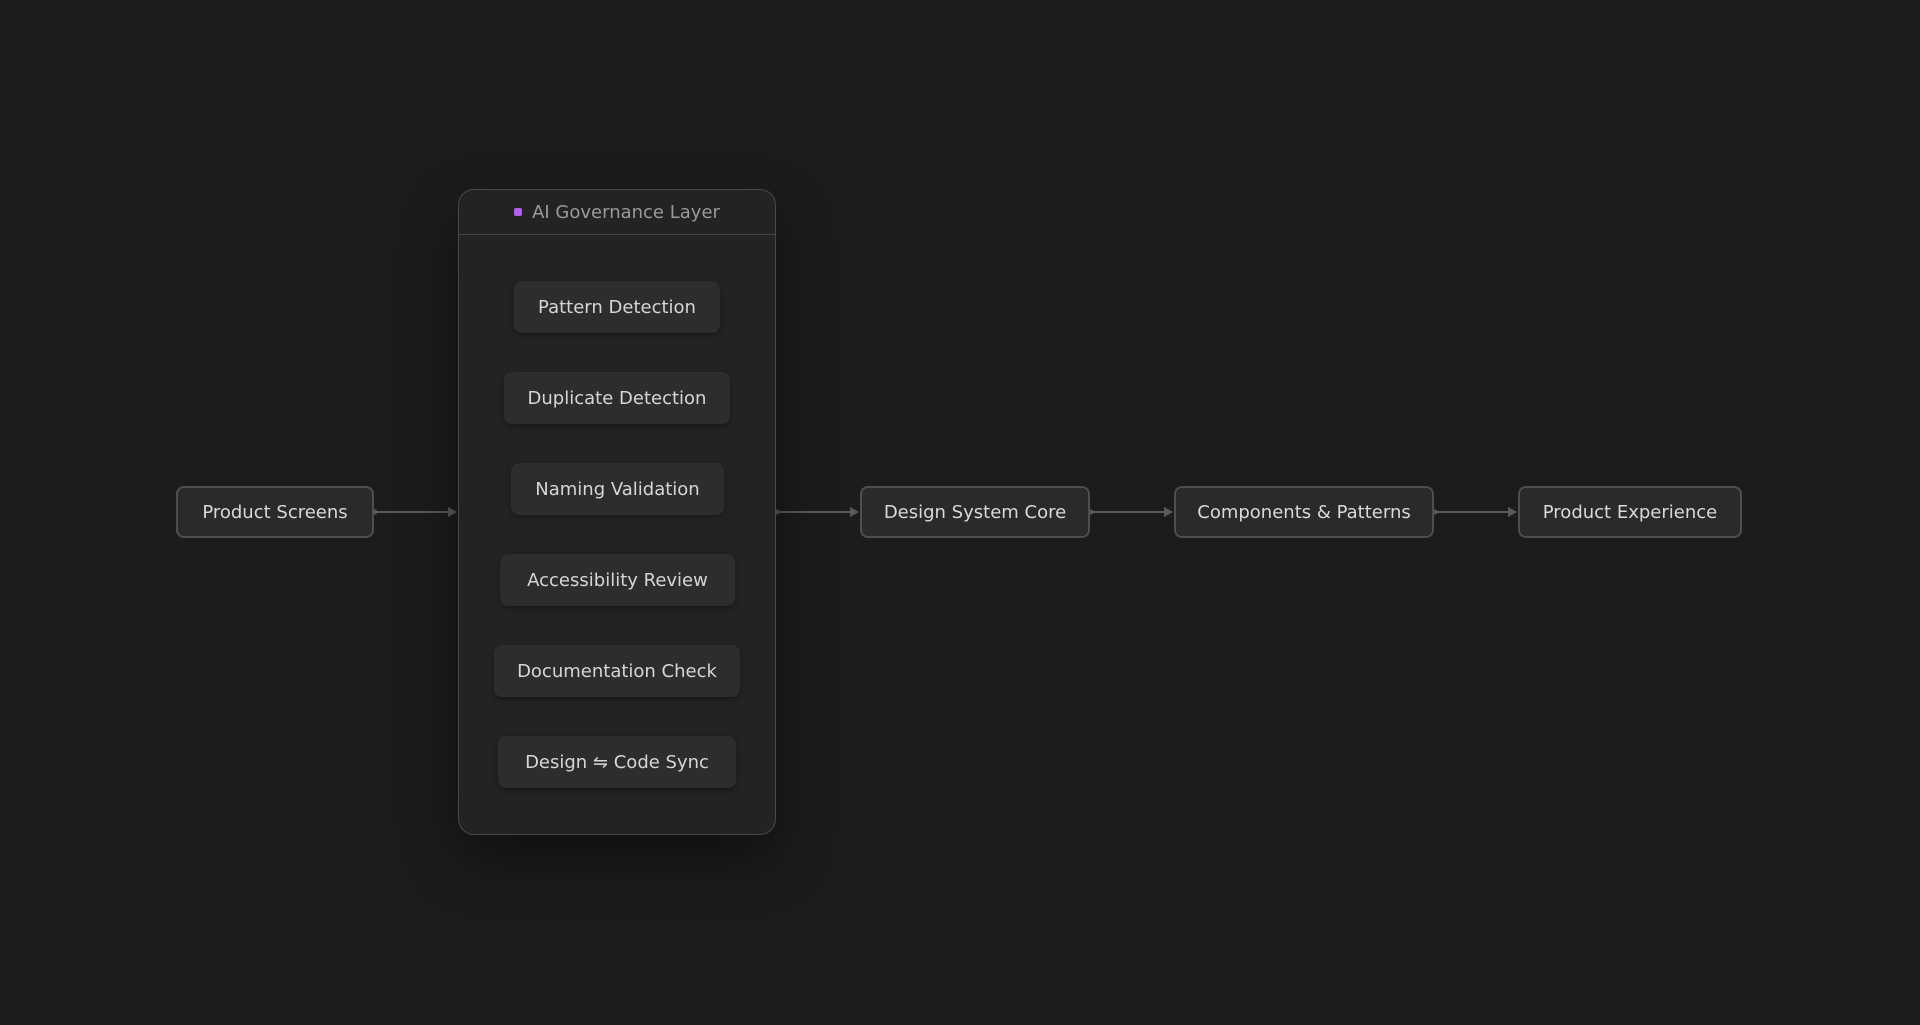  I want to click on check-label: Design ⇋ Code Sync, so click(617, 762).